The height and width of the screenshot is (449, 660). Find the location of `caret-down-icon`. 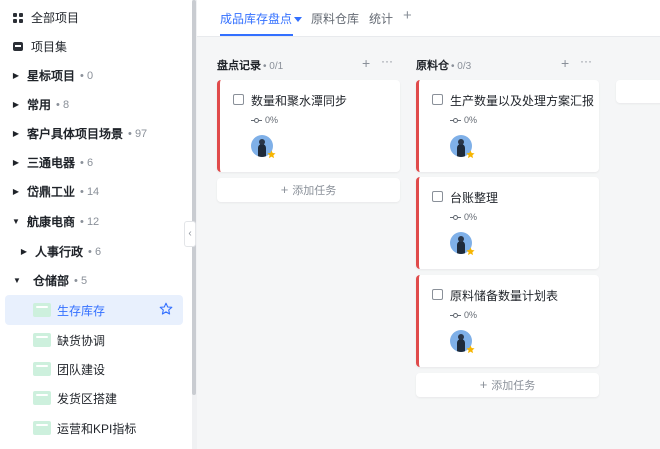

caret-down-icon is located at coordinates (298, 20).